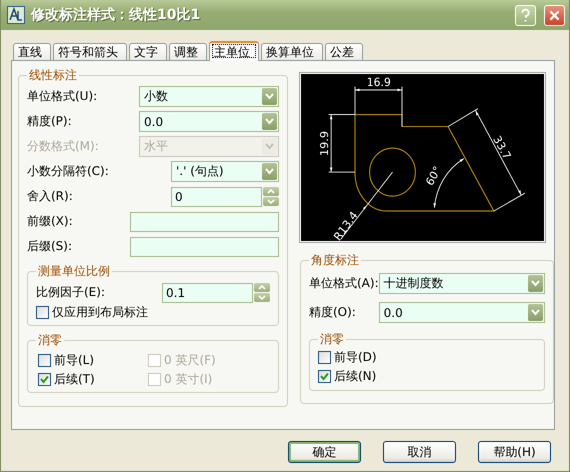  I want to click on checkbox: 前导(D), so click(427, 357).